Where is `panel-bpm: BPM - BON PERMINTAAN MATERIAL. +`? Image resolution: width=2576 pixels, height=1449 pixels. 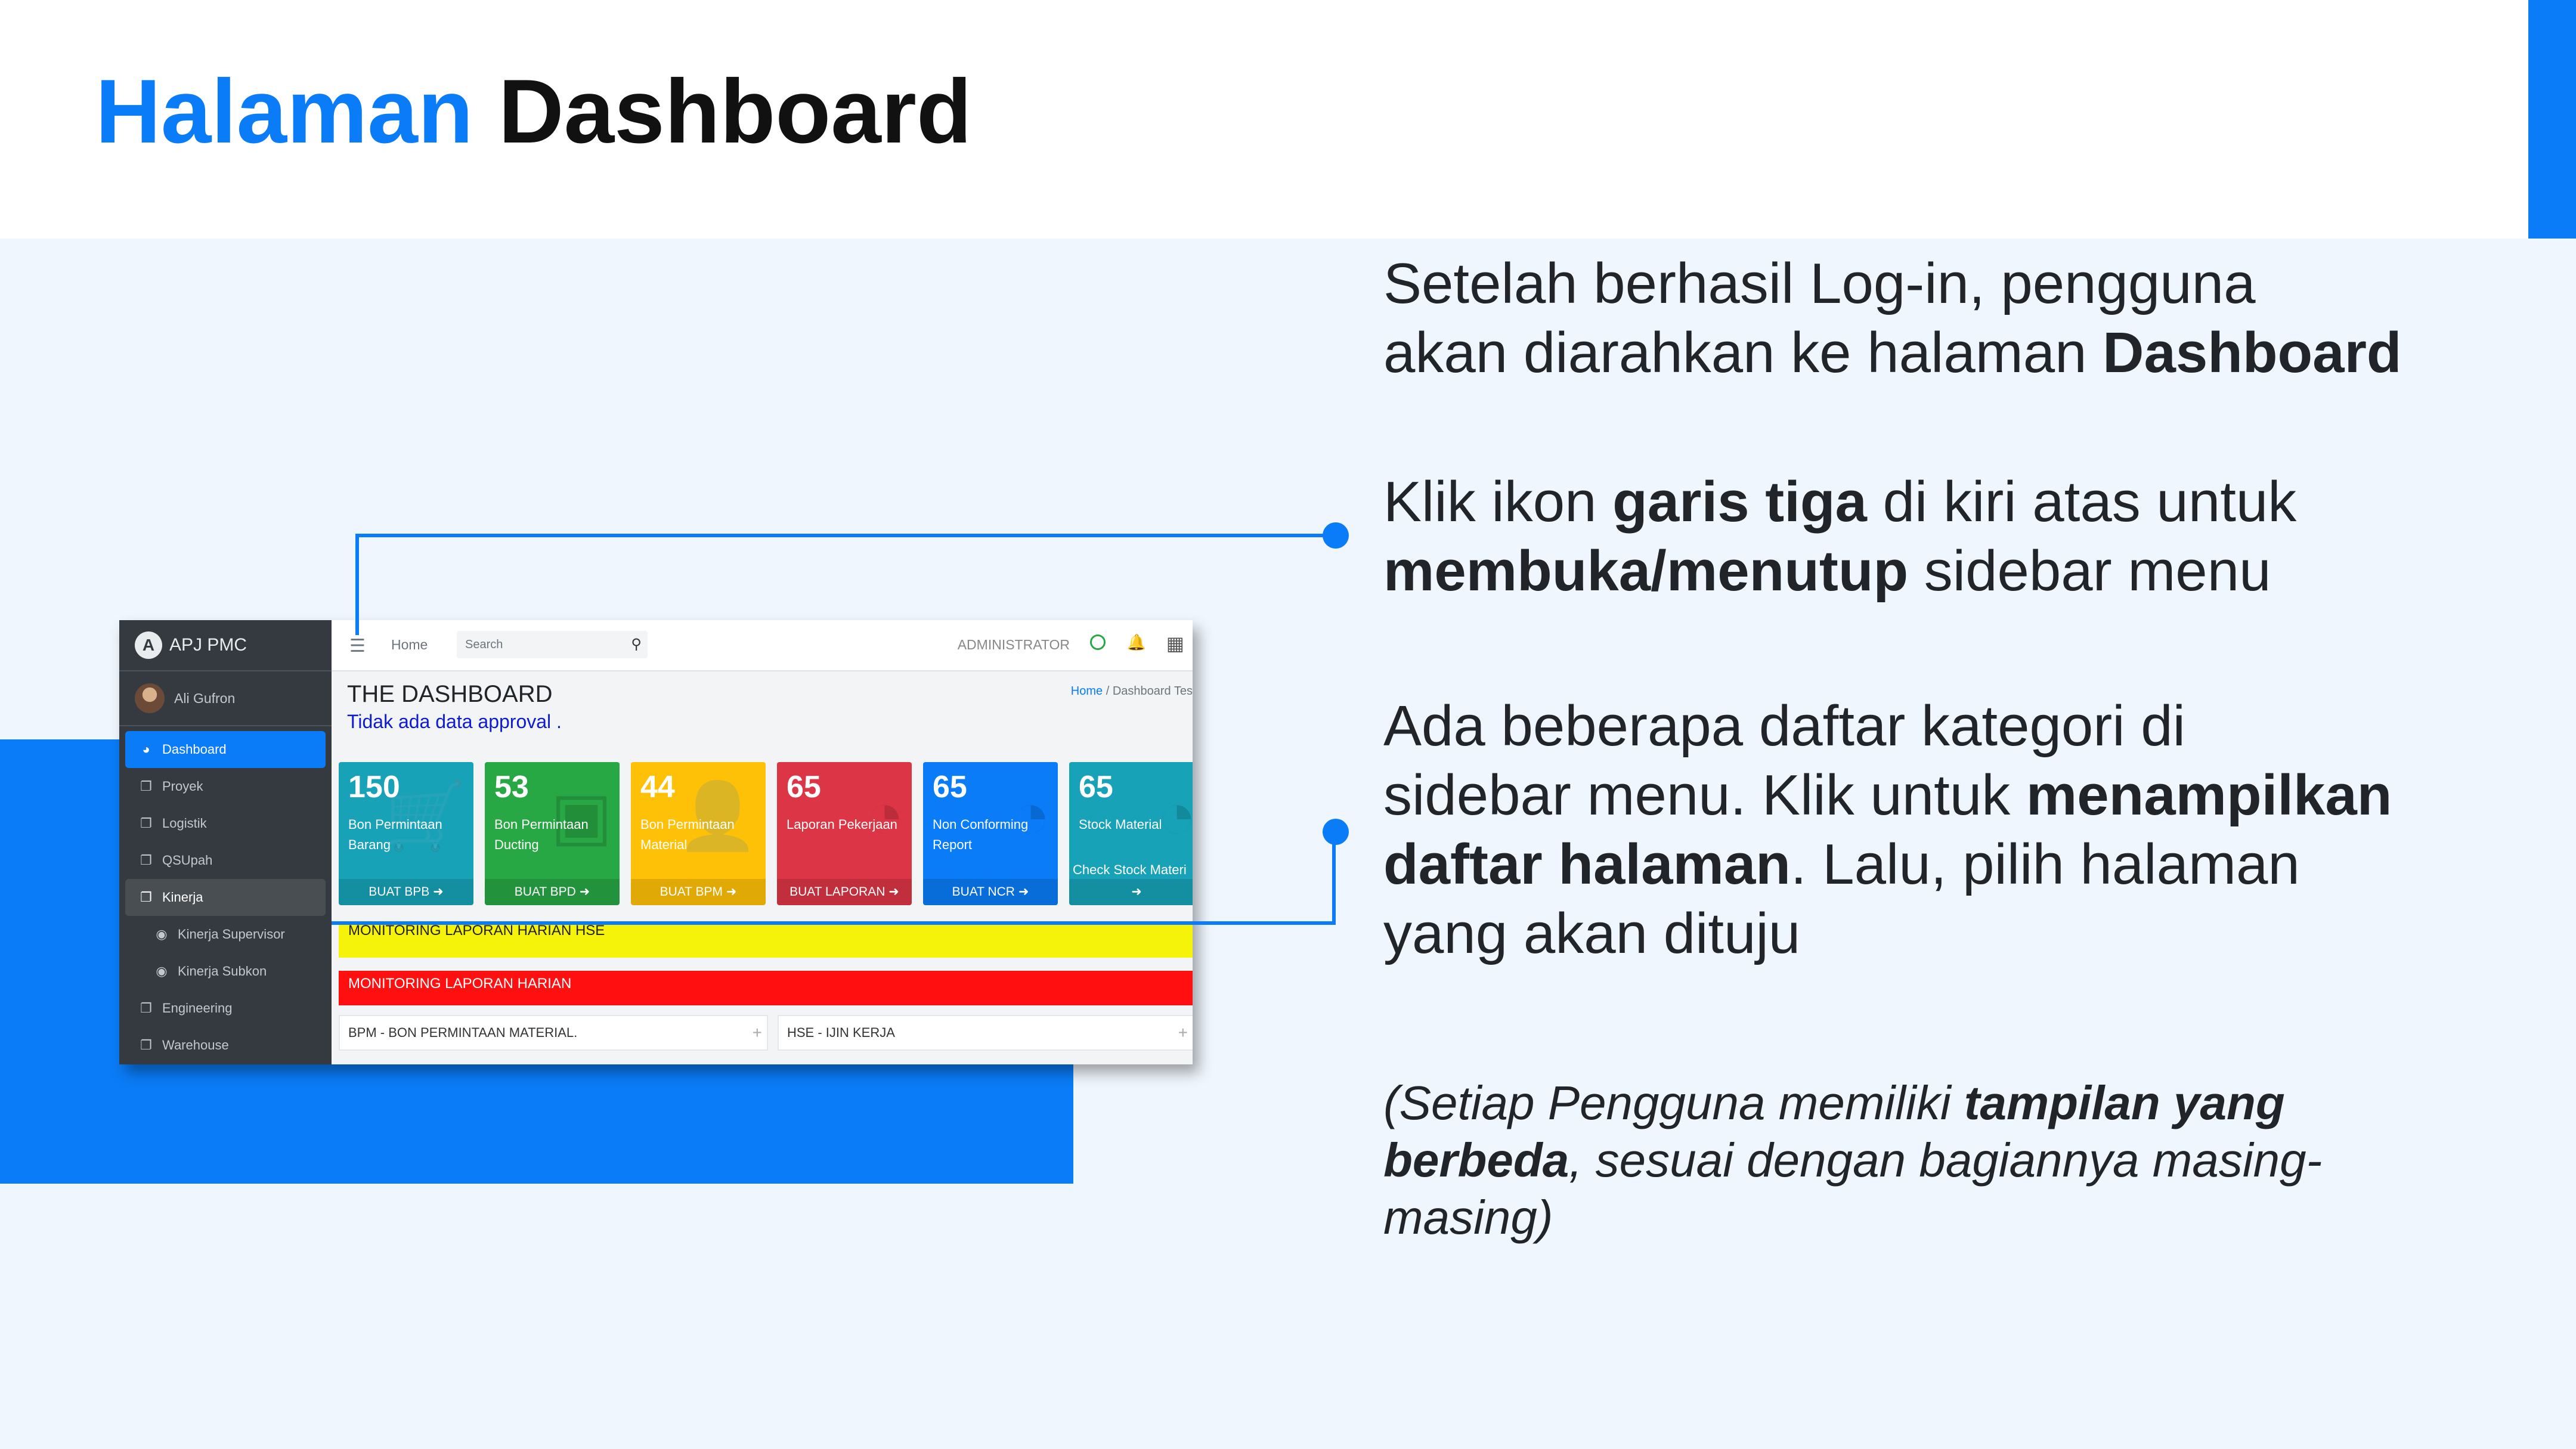
panel-bpm: BPM - BON PERMINTAAN MATERIAL. + is located at coordinates (554, 1033).